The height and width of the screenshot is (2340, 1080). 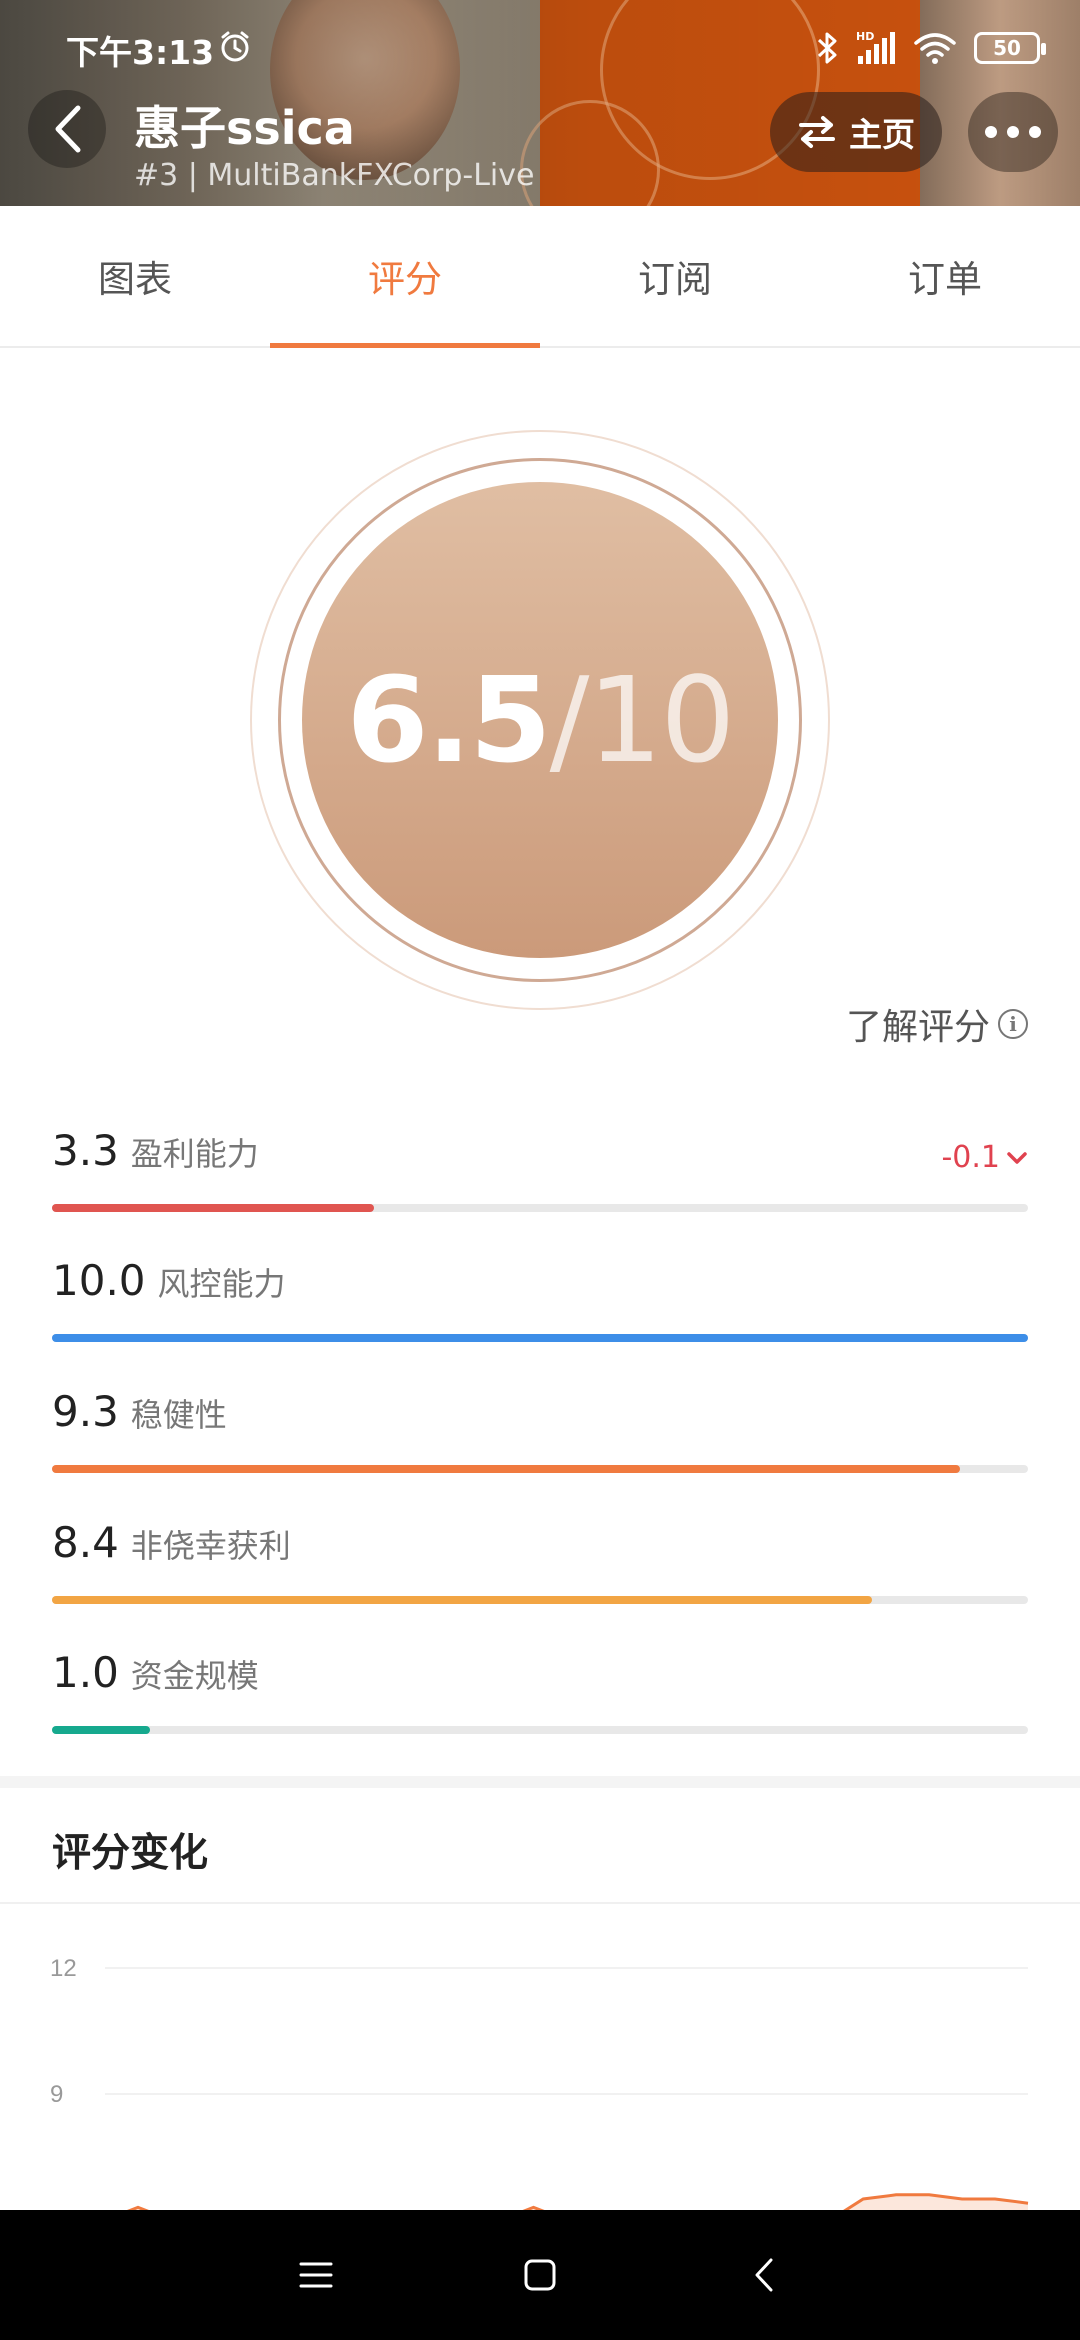 What do you see at coordinates (130, 1853) in the screenshot?
I see `score-change-title: 评分变化` at bounding box center [130, 1853].